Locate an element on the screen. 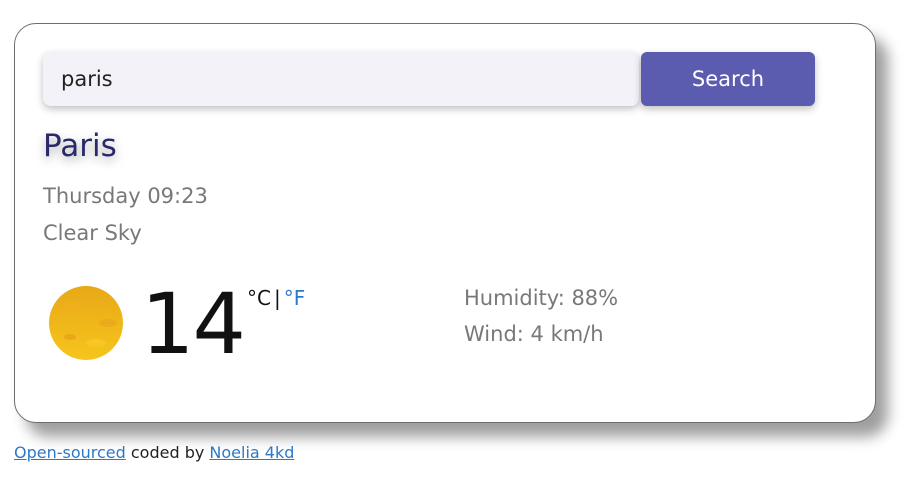 The image size is (904, 477). open-source-link: Open-sourced is located at coordinates (70, 452).